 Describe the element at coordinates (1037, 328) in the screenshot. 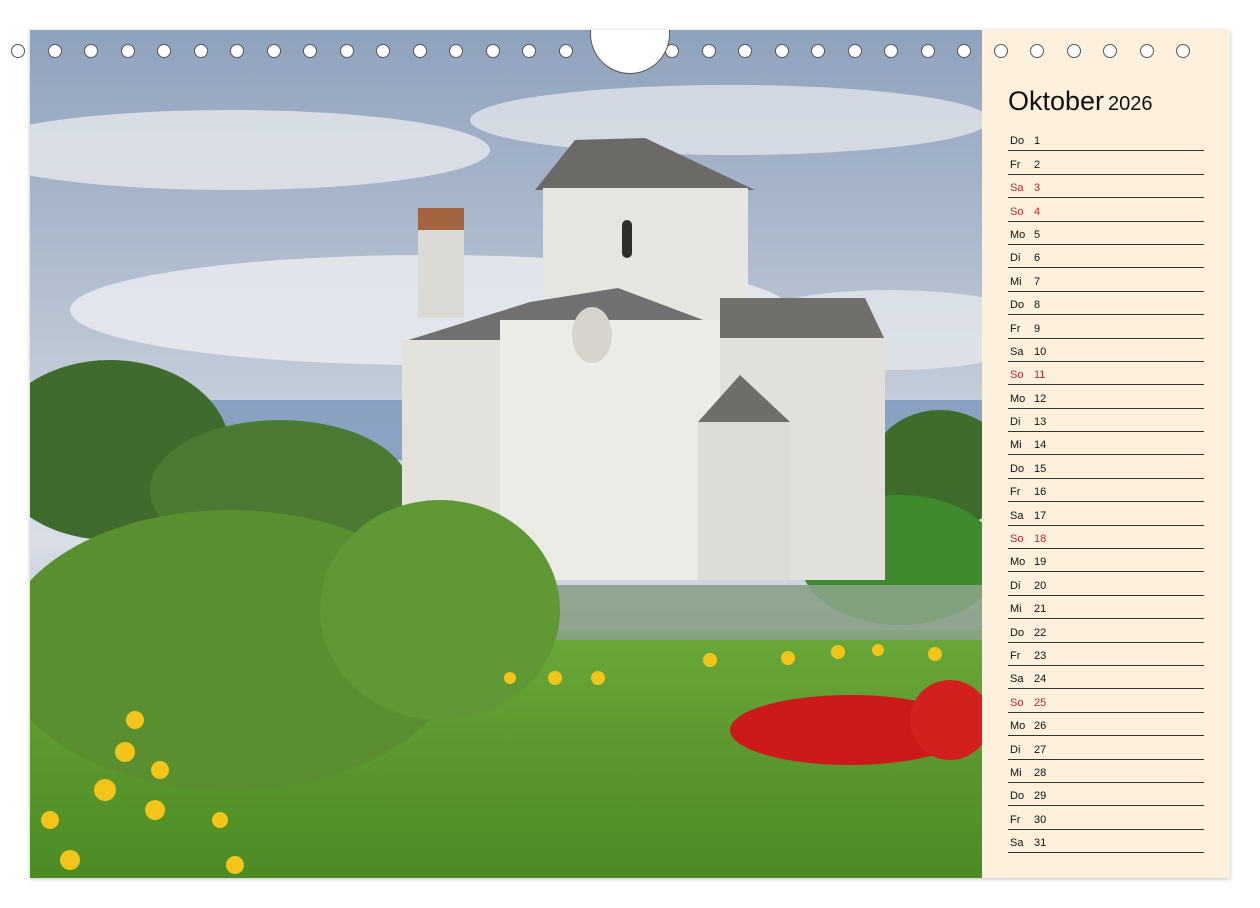

I see `day-number: 9` at that location.